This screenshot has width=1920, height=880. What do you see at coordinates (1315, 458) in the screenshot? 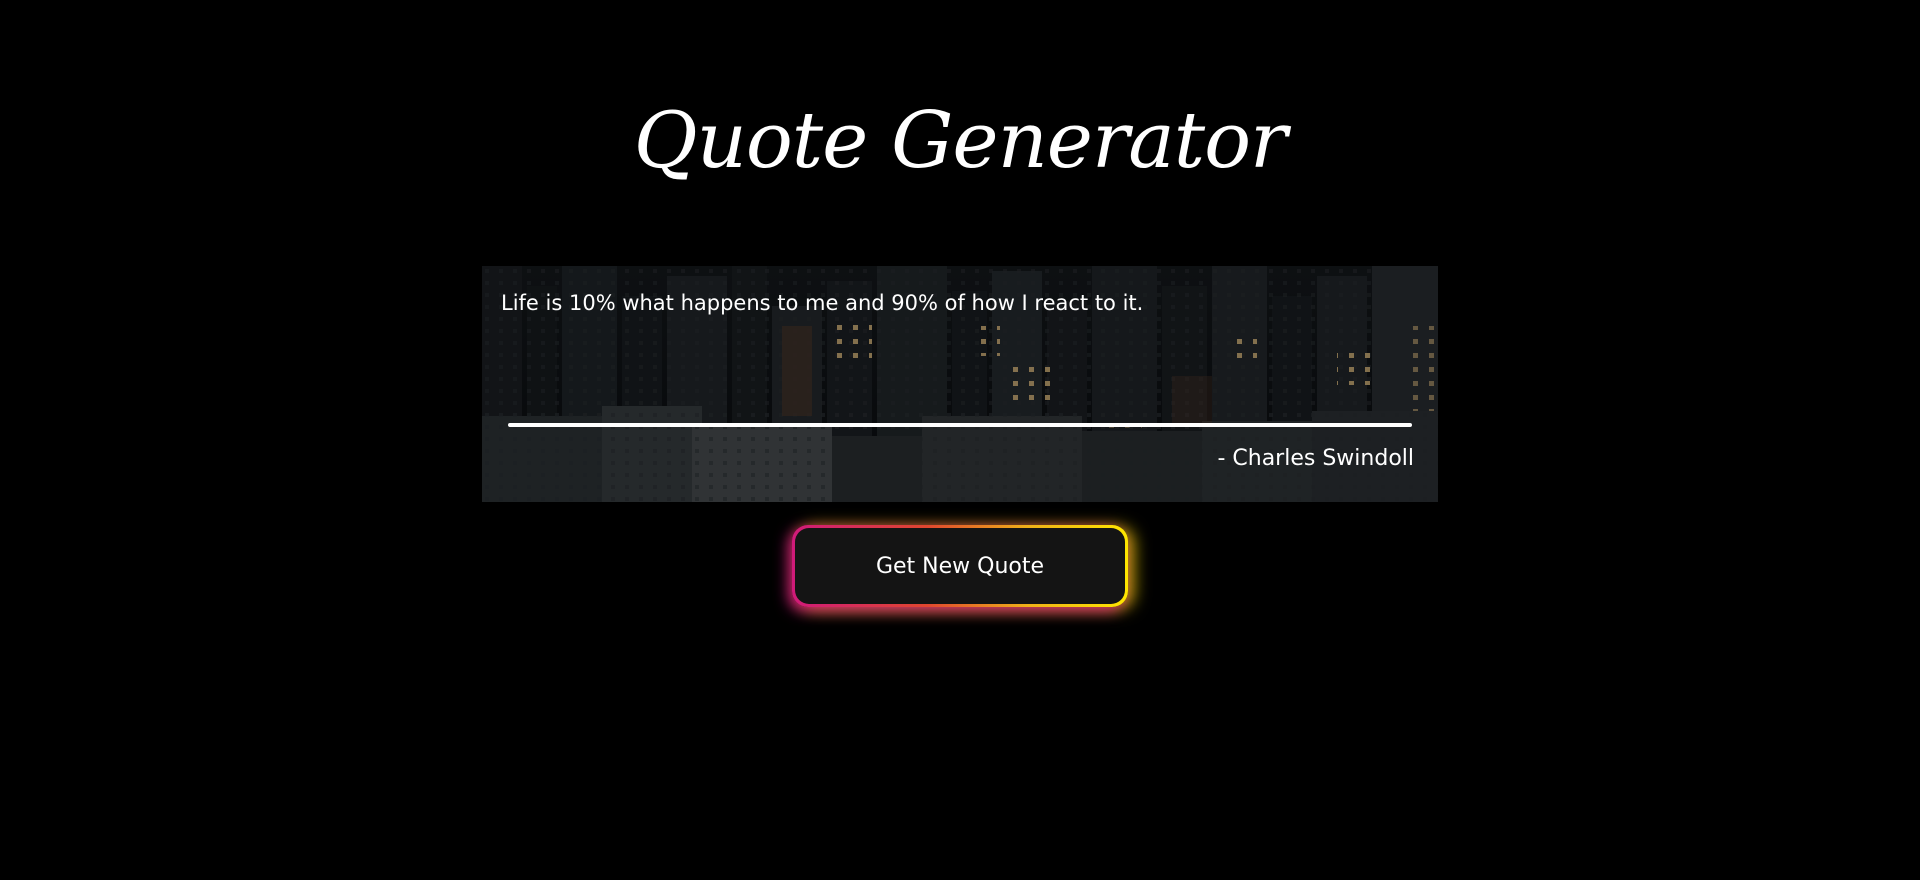
I see `quote-author: - Charles Swindoll` at bounding box center [1315, 458].